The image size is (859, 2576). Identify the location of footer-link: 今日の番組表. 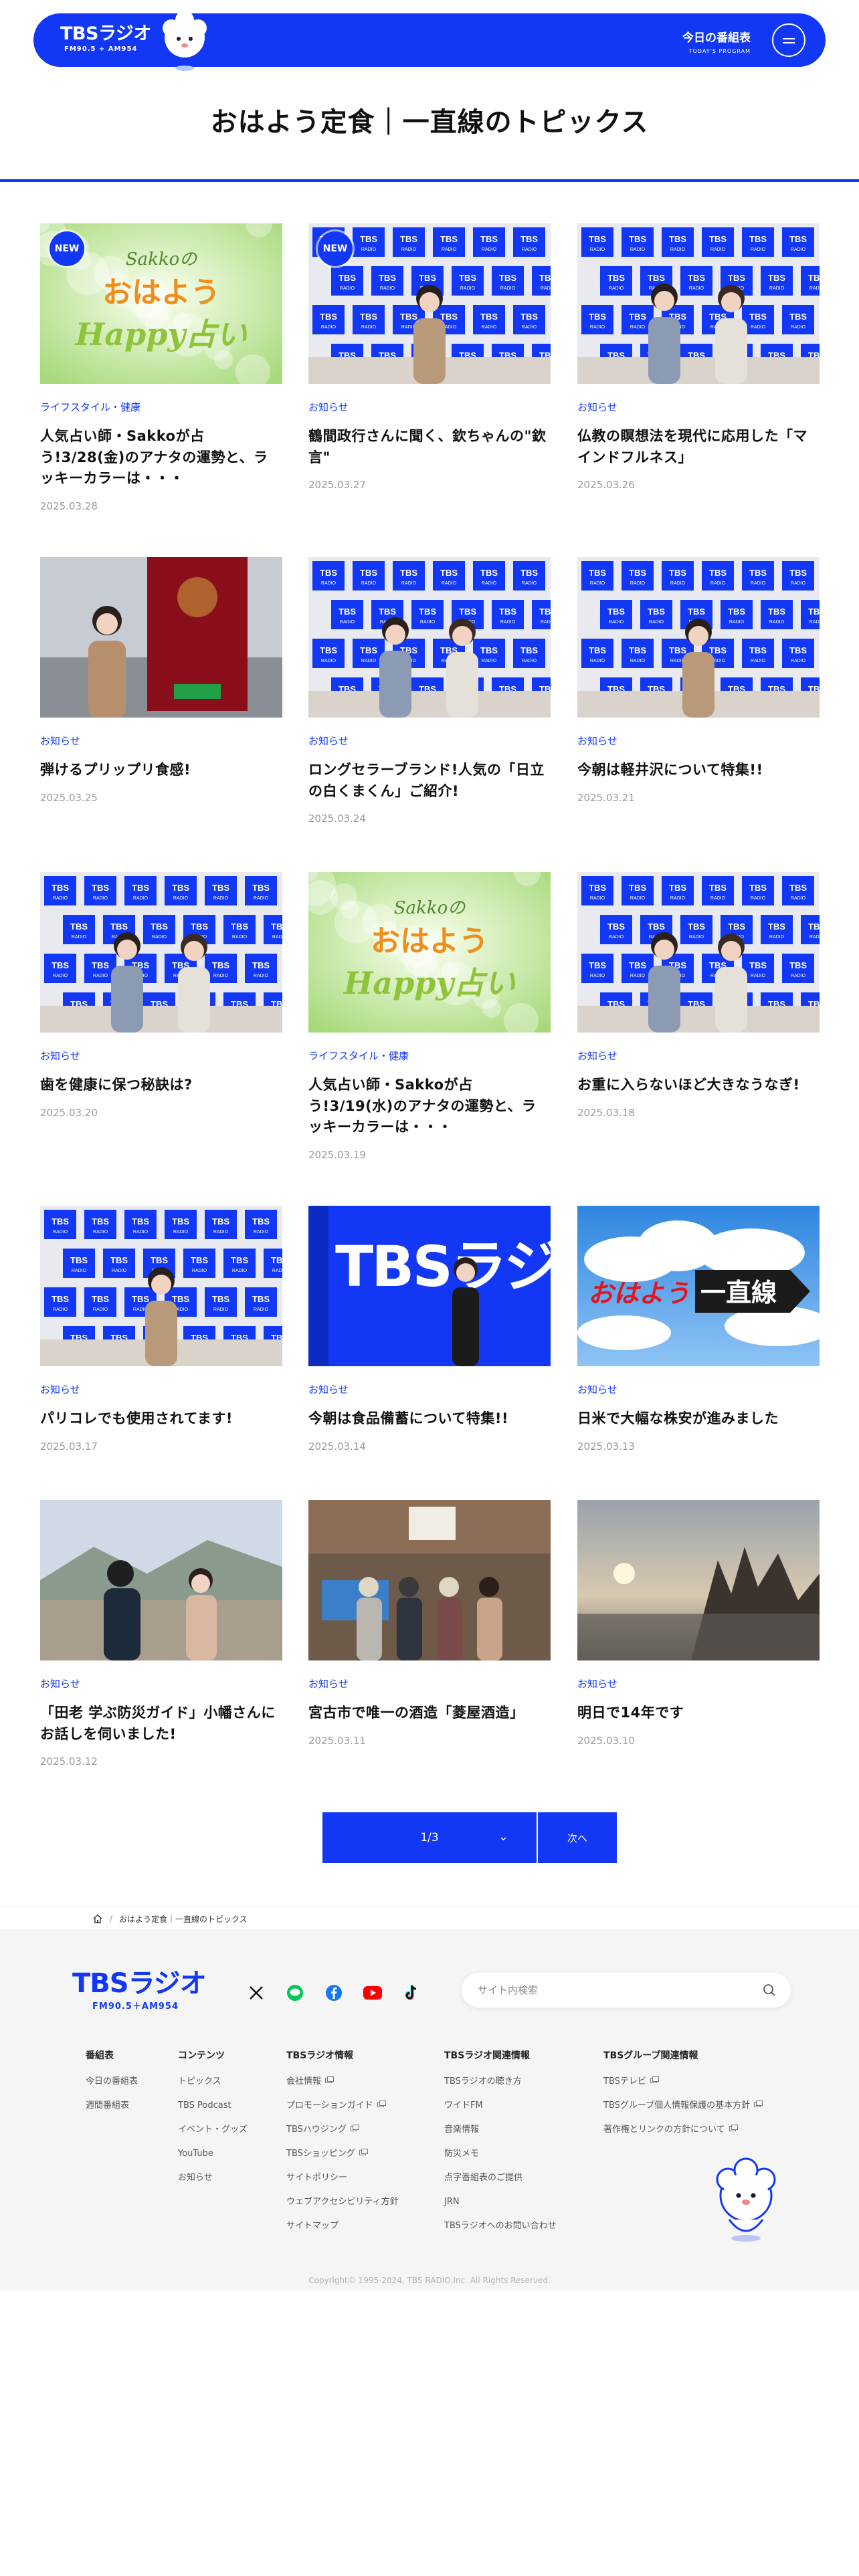
(112, 2082).